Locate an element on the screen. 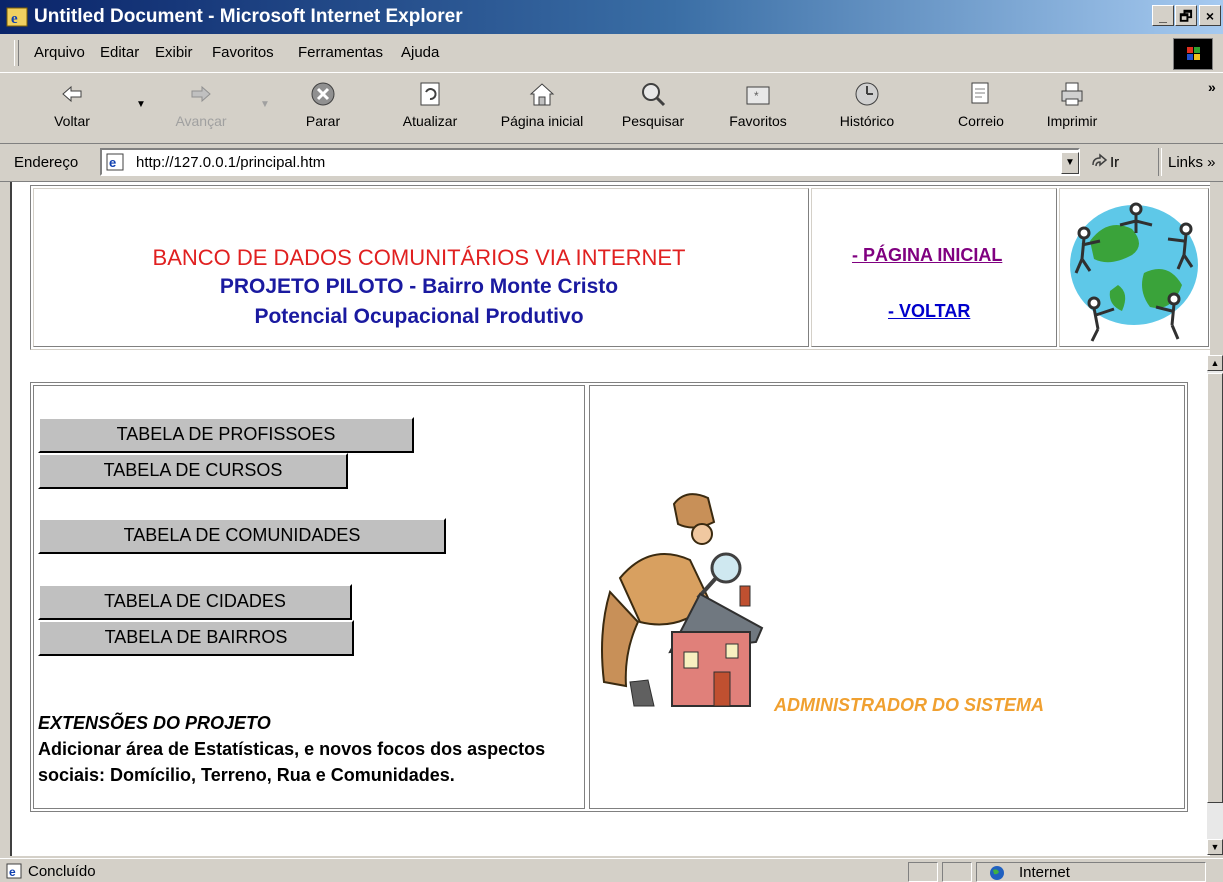 The image size is (1223, 882). history-icon is located at coordinates (867, 94).